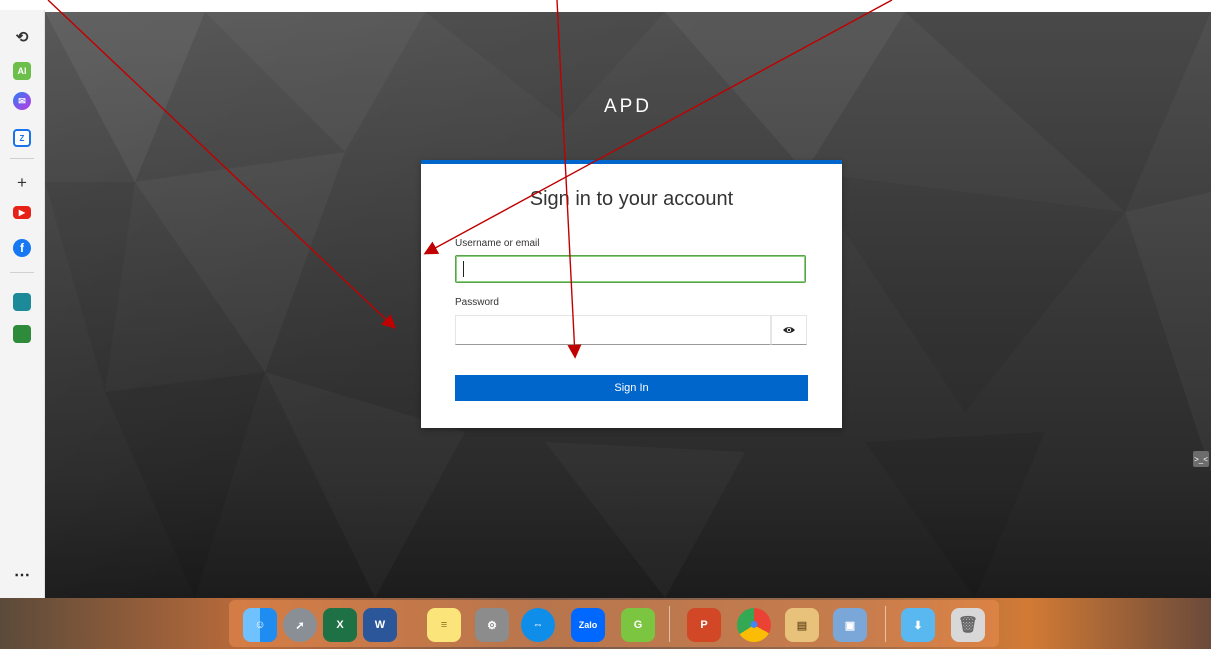 The width and height of the screenshot is (1211, 649). Describe the element at coordinates (802, 625) in the screenshot. I see `archive-icon: ▤` at that location.